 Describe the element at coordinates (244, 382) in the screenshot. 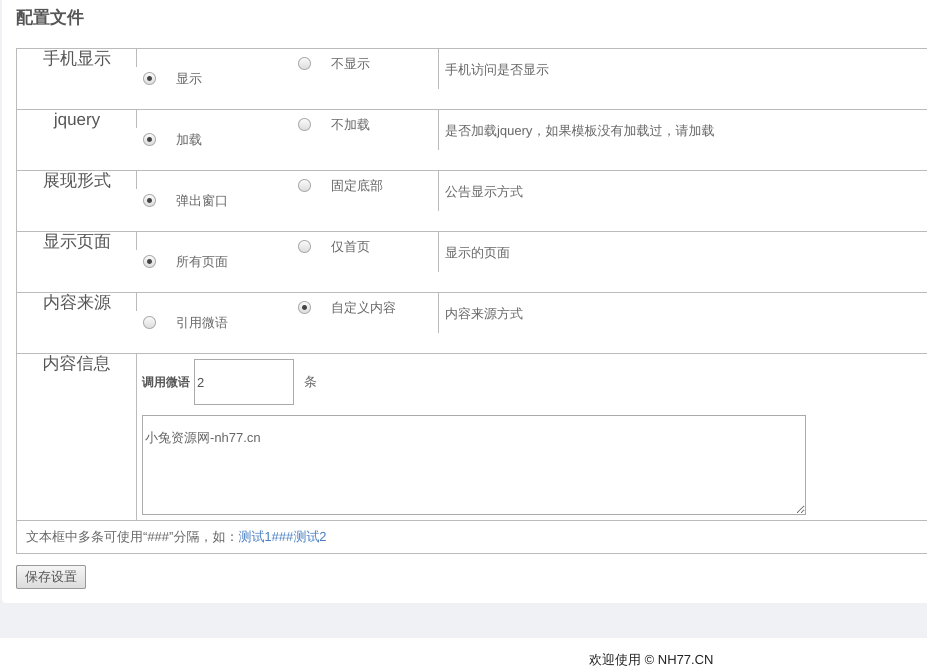

I see `count-input: 2` at that location.